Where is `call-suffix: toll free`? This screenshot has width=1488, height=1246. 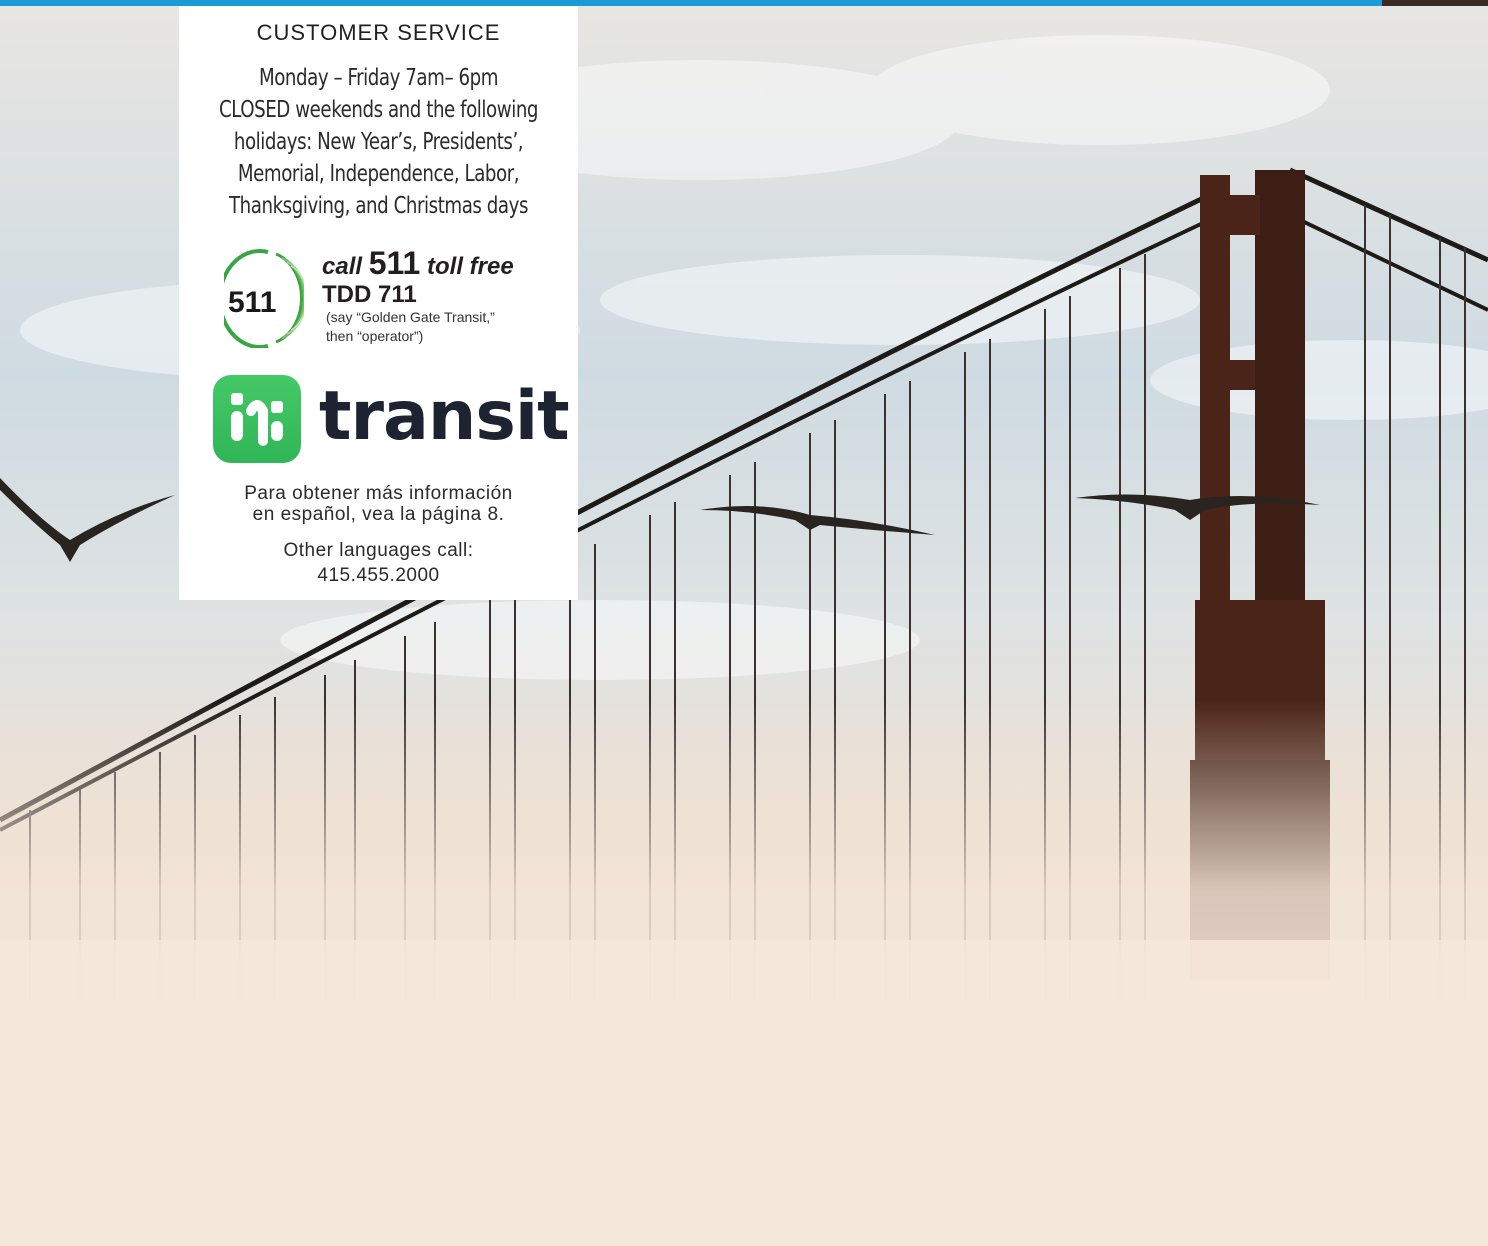
call-suffix: toll free is located at coordinates (470, 266).